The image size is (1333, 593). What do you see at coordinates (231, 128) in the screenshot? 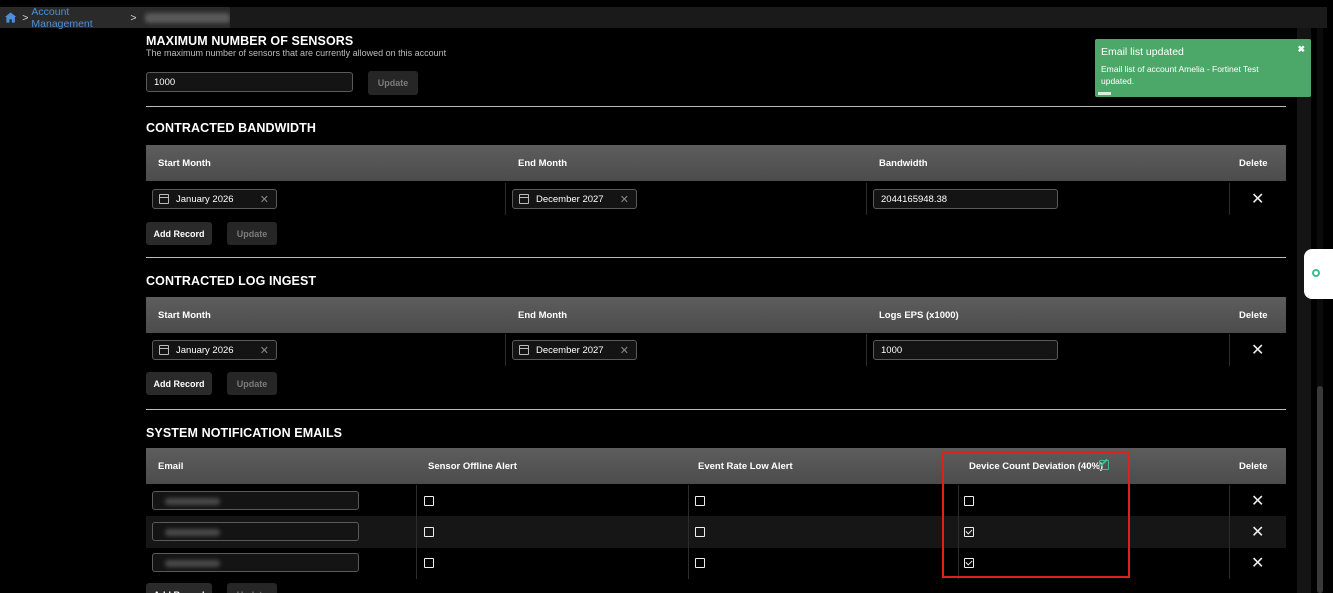
I see `bandwidth-title: CONTRACTED BANDWIDTH` at bounding box center [231, 128].